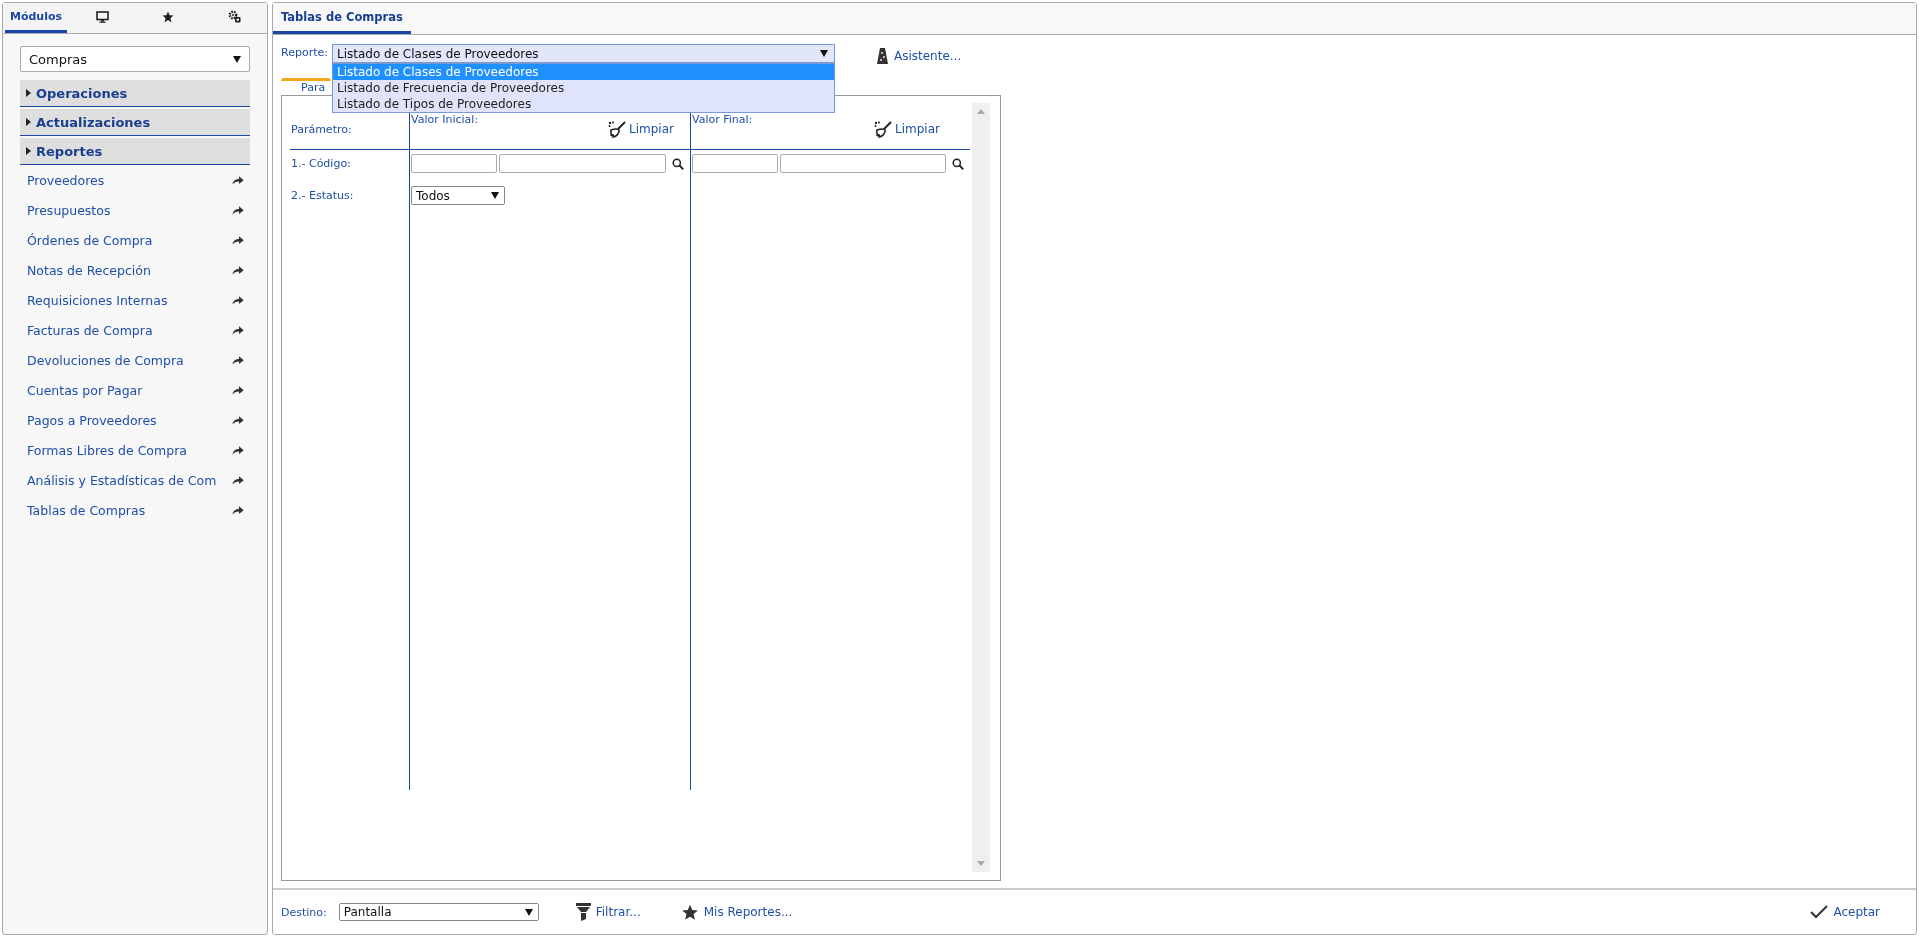 The height and width of the screenshot is (941, 1919). Describe the element at coordinates (92, 420) in the screenshot. I see `menu-link: Pagos a Proveedores` at that location.